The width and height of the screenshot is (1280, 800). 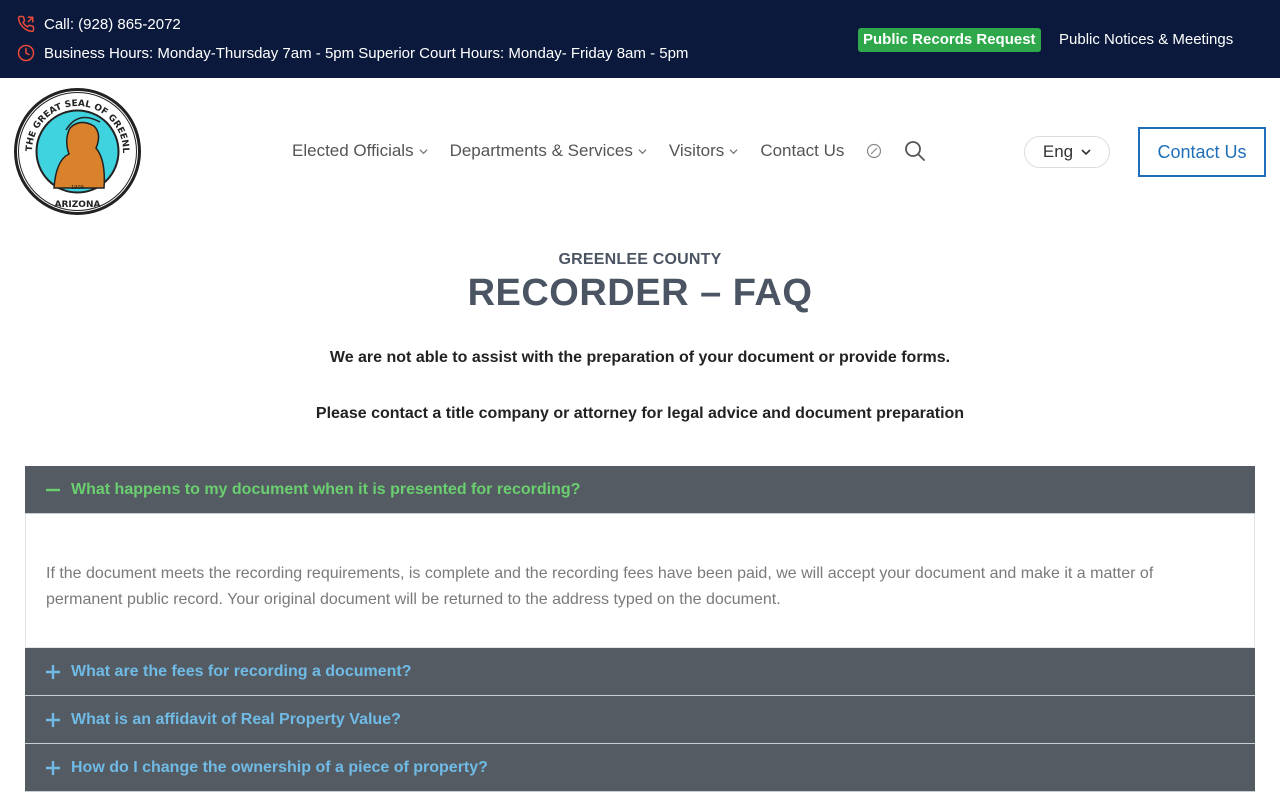 What do you see at coordinates (53, 490) in the screenshot?
I see `minus-icon` at bounding box center [53, 490].